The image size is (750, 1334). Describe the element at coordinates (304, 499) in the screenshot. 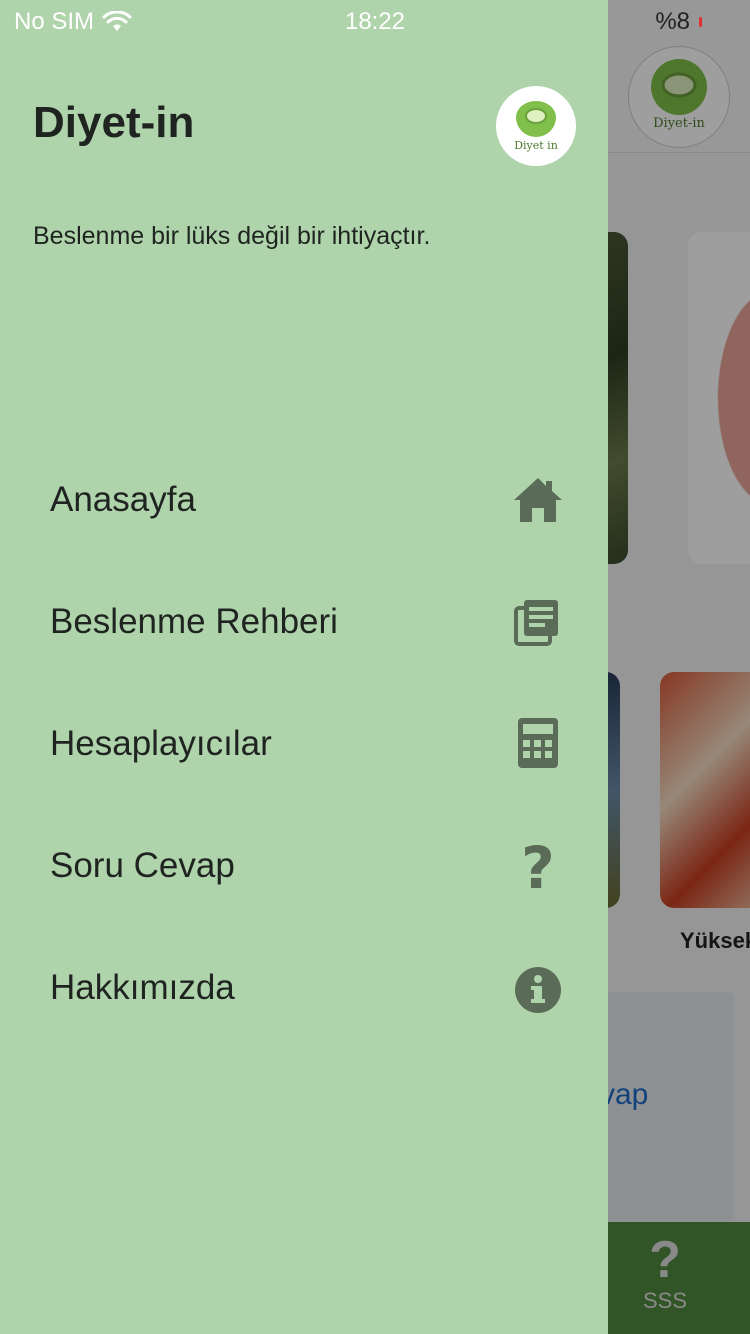

I see `menu-item-anasayfa: Anasayfa` at that location.